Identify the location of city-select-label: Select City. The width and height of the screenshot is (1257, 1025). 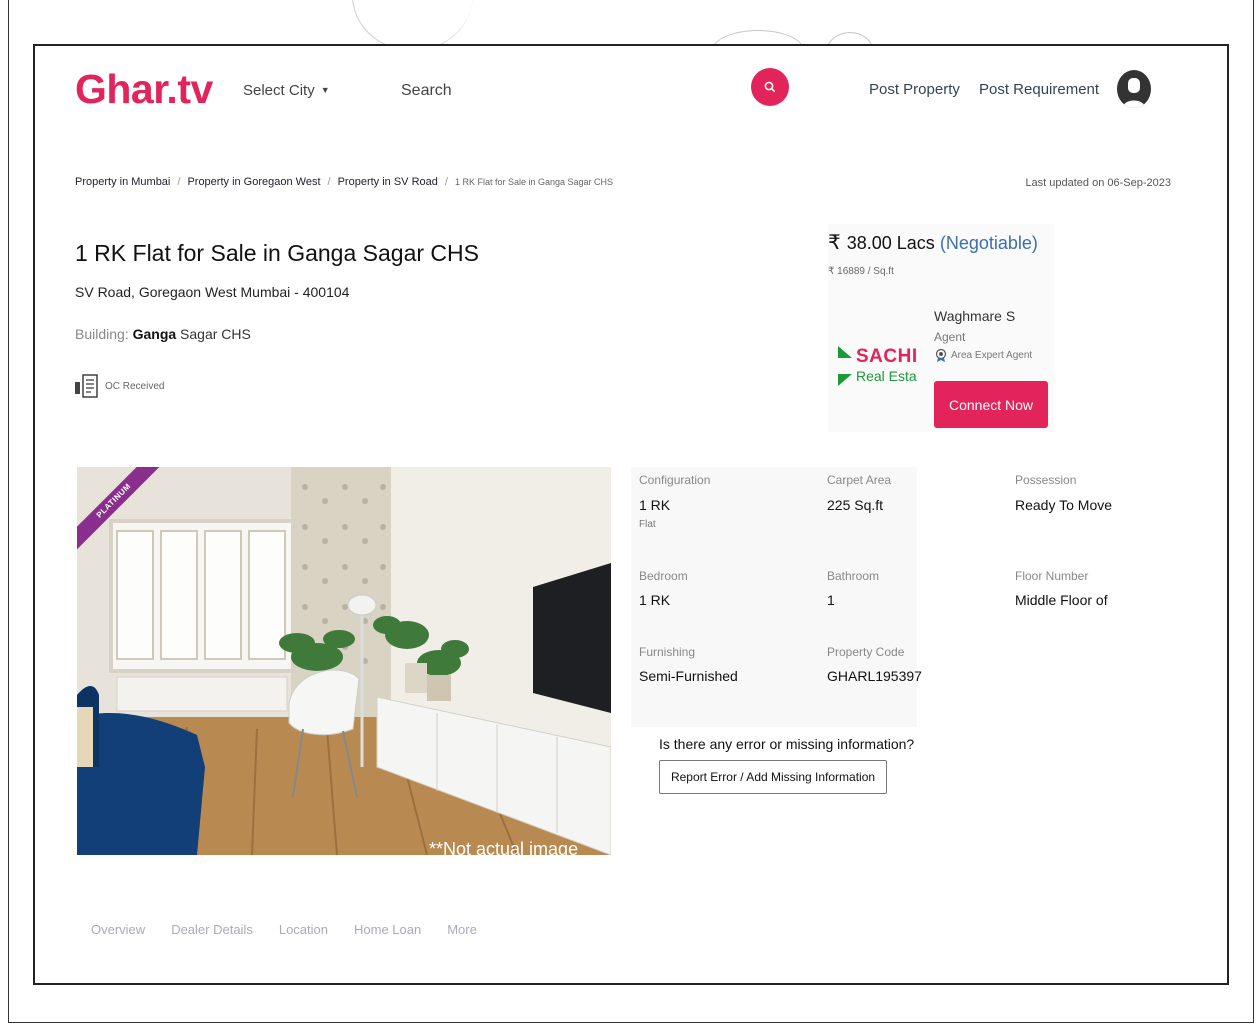
(279, 90).